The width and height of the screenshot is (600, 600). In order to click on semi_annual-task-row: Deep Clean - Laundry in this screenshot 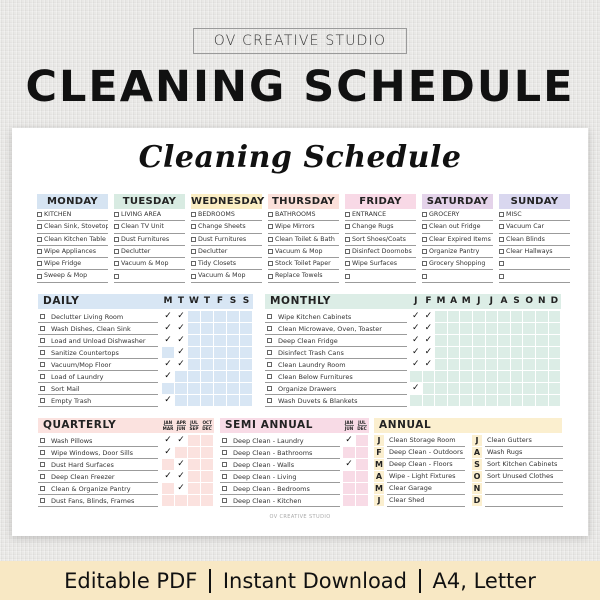, I will do `click(280, 441)`.